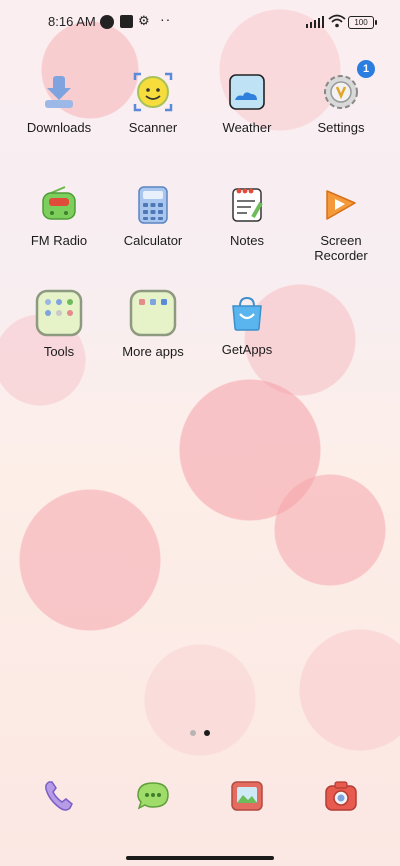 The width and height of the screenshot is (400, 866). I want to click on app-screen-recorder: Screen Recorder, so click(341, 223).